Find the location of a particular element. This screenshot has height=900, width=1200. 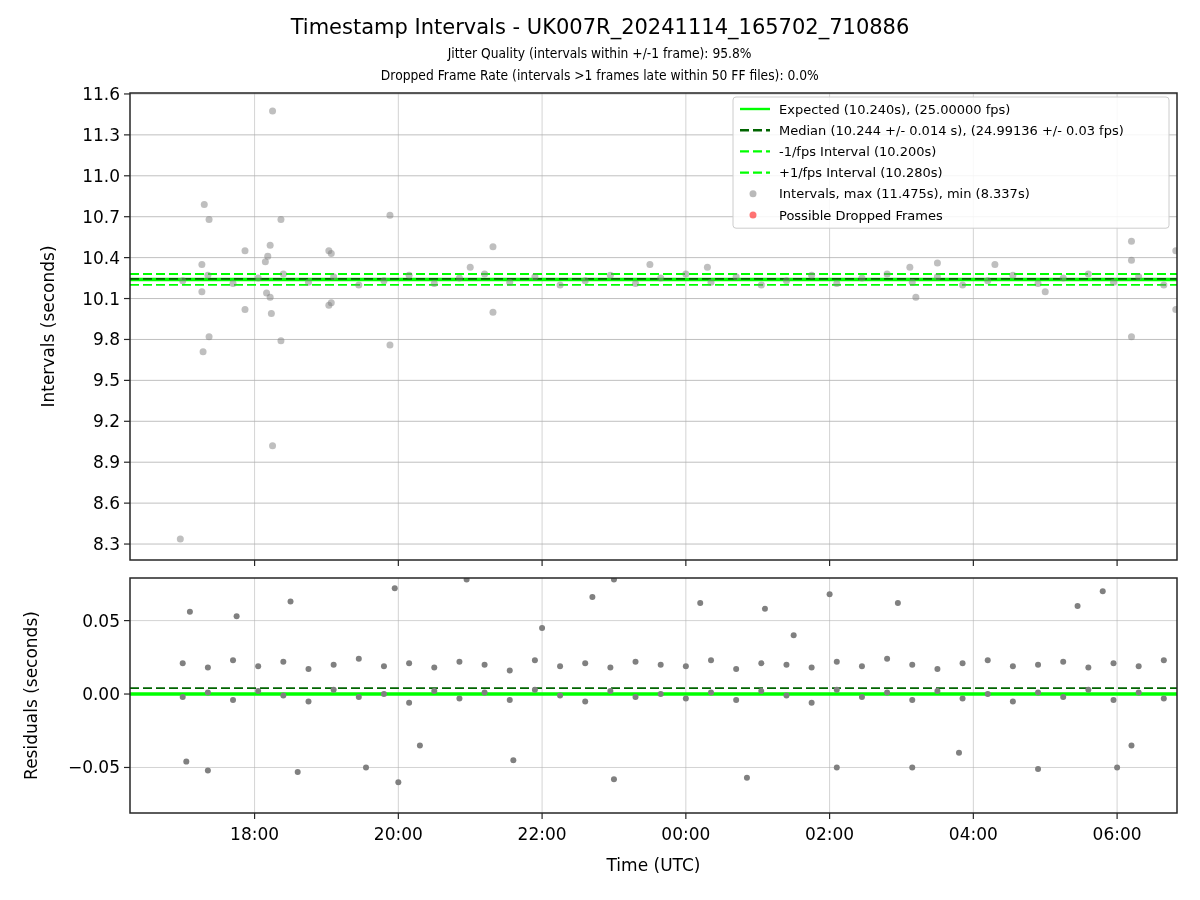

tick-label: 10.7 is located at coordinates (101, 216).